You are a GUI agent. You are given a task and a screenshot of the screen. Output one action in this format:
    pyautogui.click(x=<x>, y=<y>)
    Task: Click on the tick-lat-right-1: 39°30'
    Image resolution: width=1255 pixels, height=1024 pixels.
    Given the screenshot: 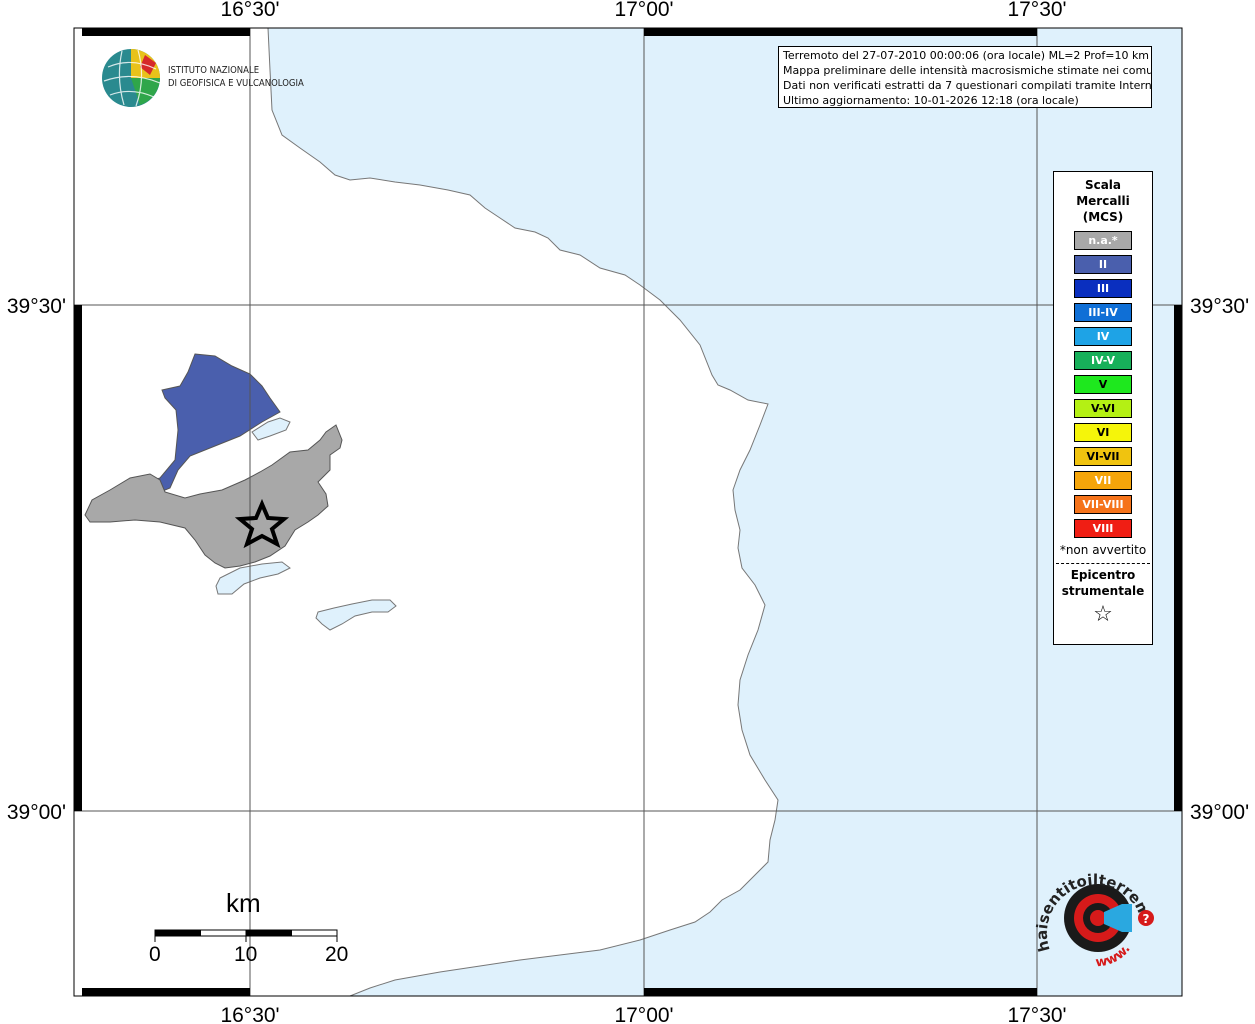 What is the action you would take?
    pyautogui.click(x=1219, y=306)
    